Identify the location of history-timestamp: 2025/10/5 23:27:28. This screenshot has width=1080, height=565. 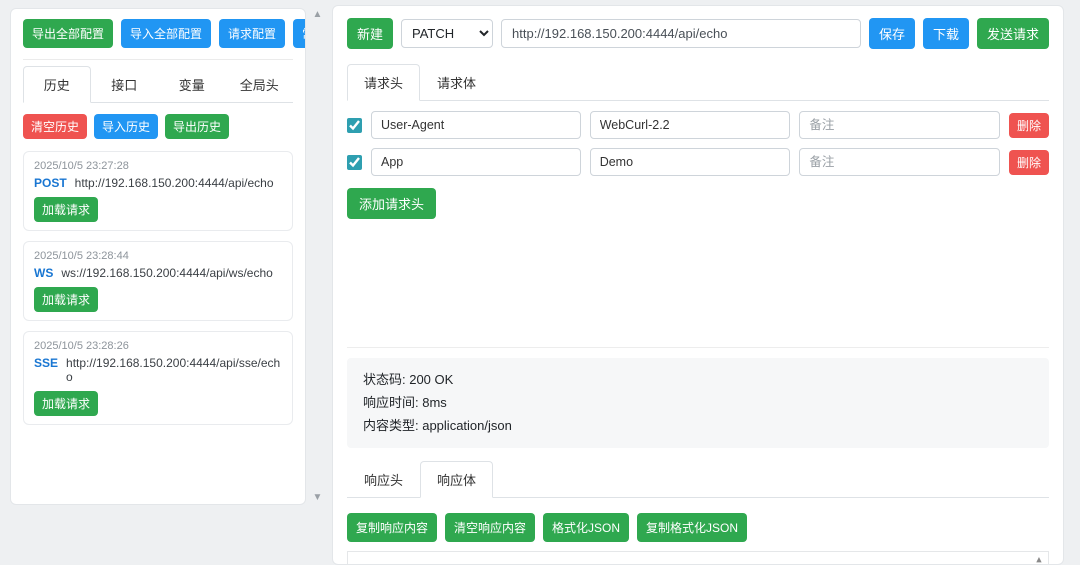
(81, 166).